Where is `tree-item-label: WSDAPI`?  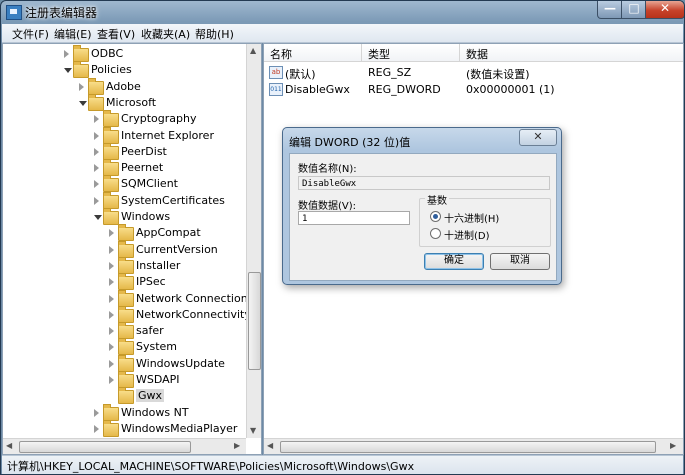 tree-item-label: WSDAPI is located at coordinates (158, 379).